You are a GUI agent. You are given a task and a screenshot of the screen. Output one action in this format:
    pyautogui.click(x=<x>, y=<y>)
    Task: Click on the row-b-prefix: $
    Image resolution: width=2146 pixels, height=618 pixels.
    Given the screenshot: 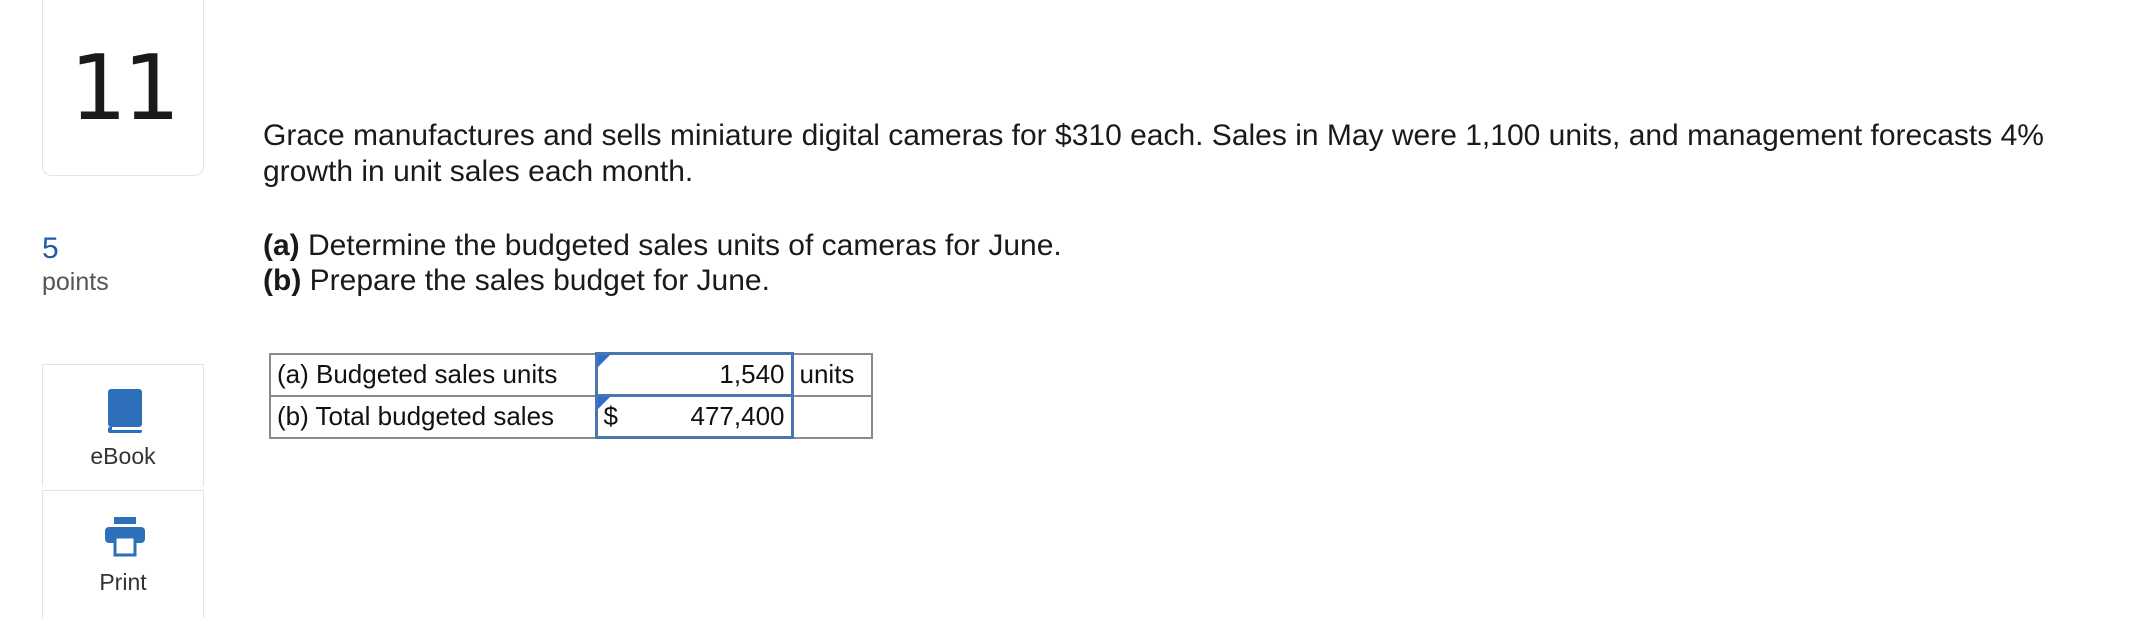 What is the action you would take?
    pyautogui.click(x=610, y=416)
    